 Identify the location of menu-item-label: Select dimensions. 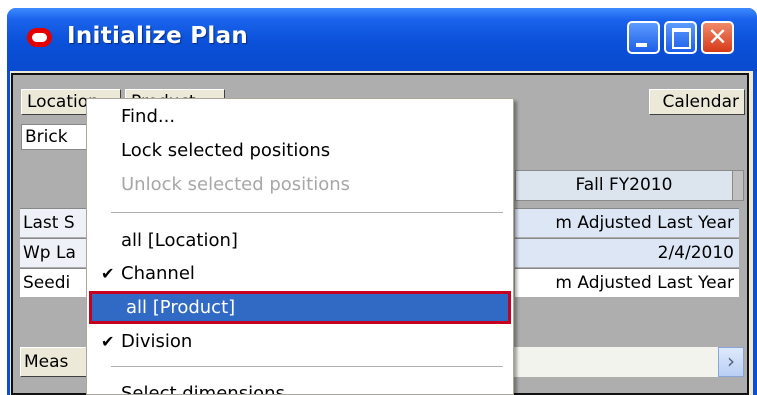
(203, 389).